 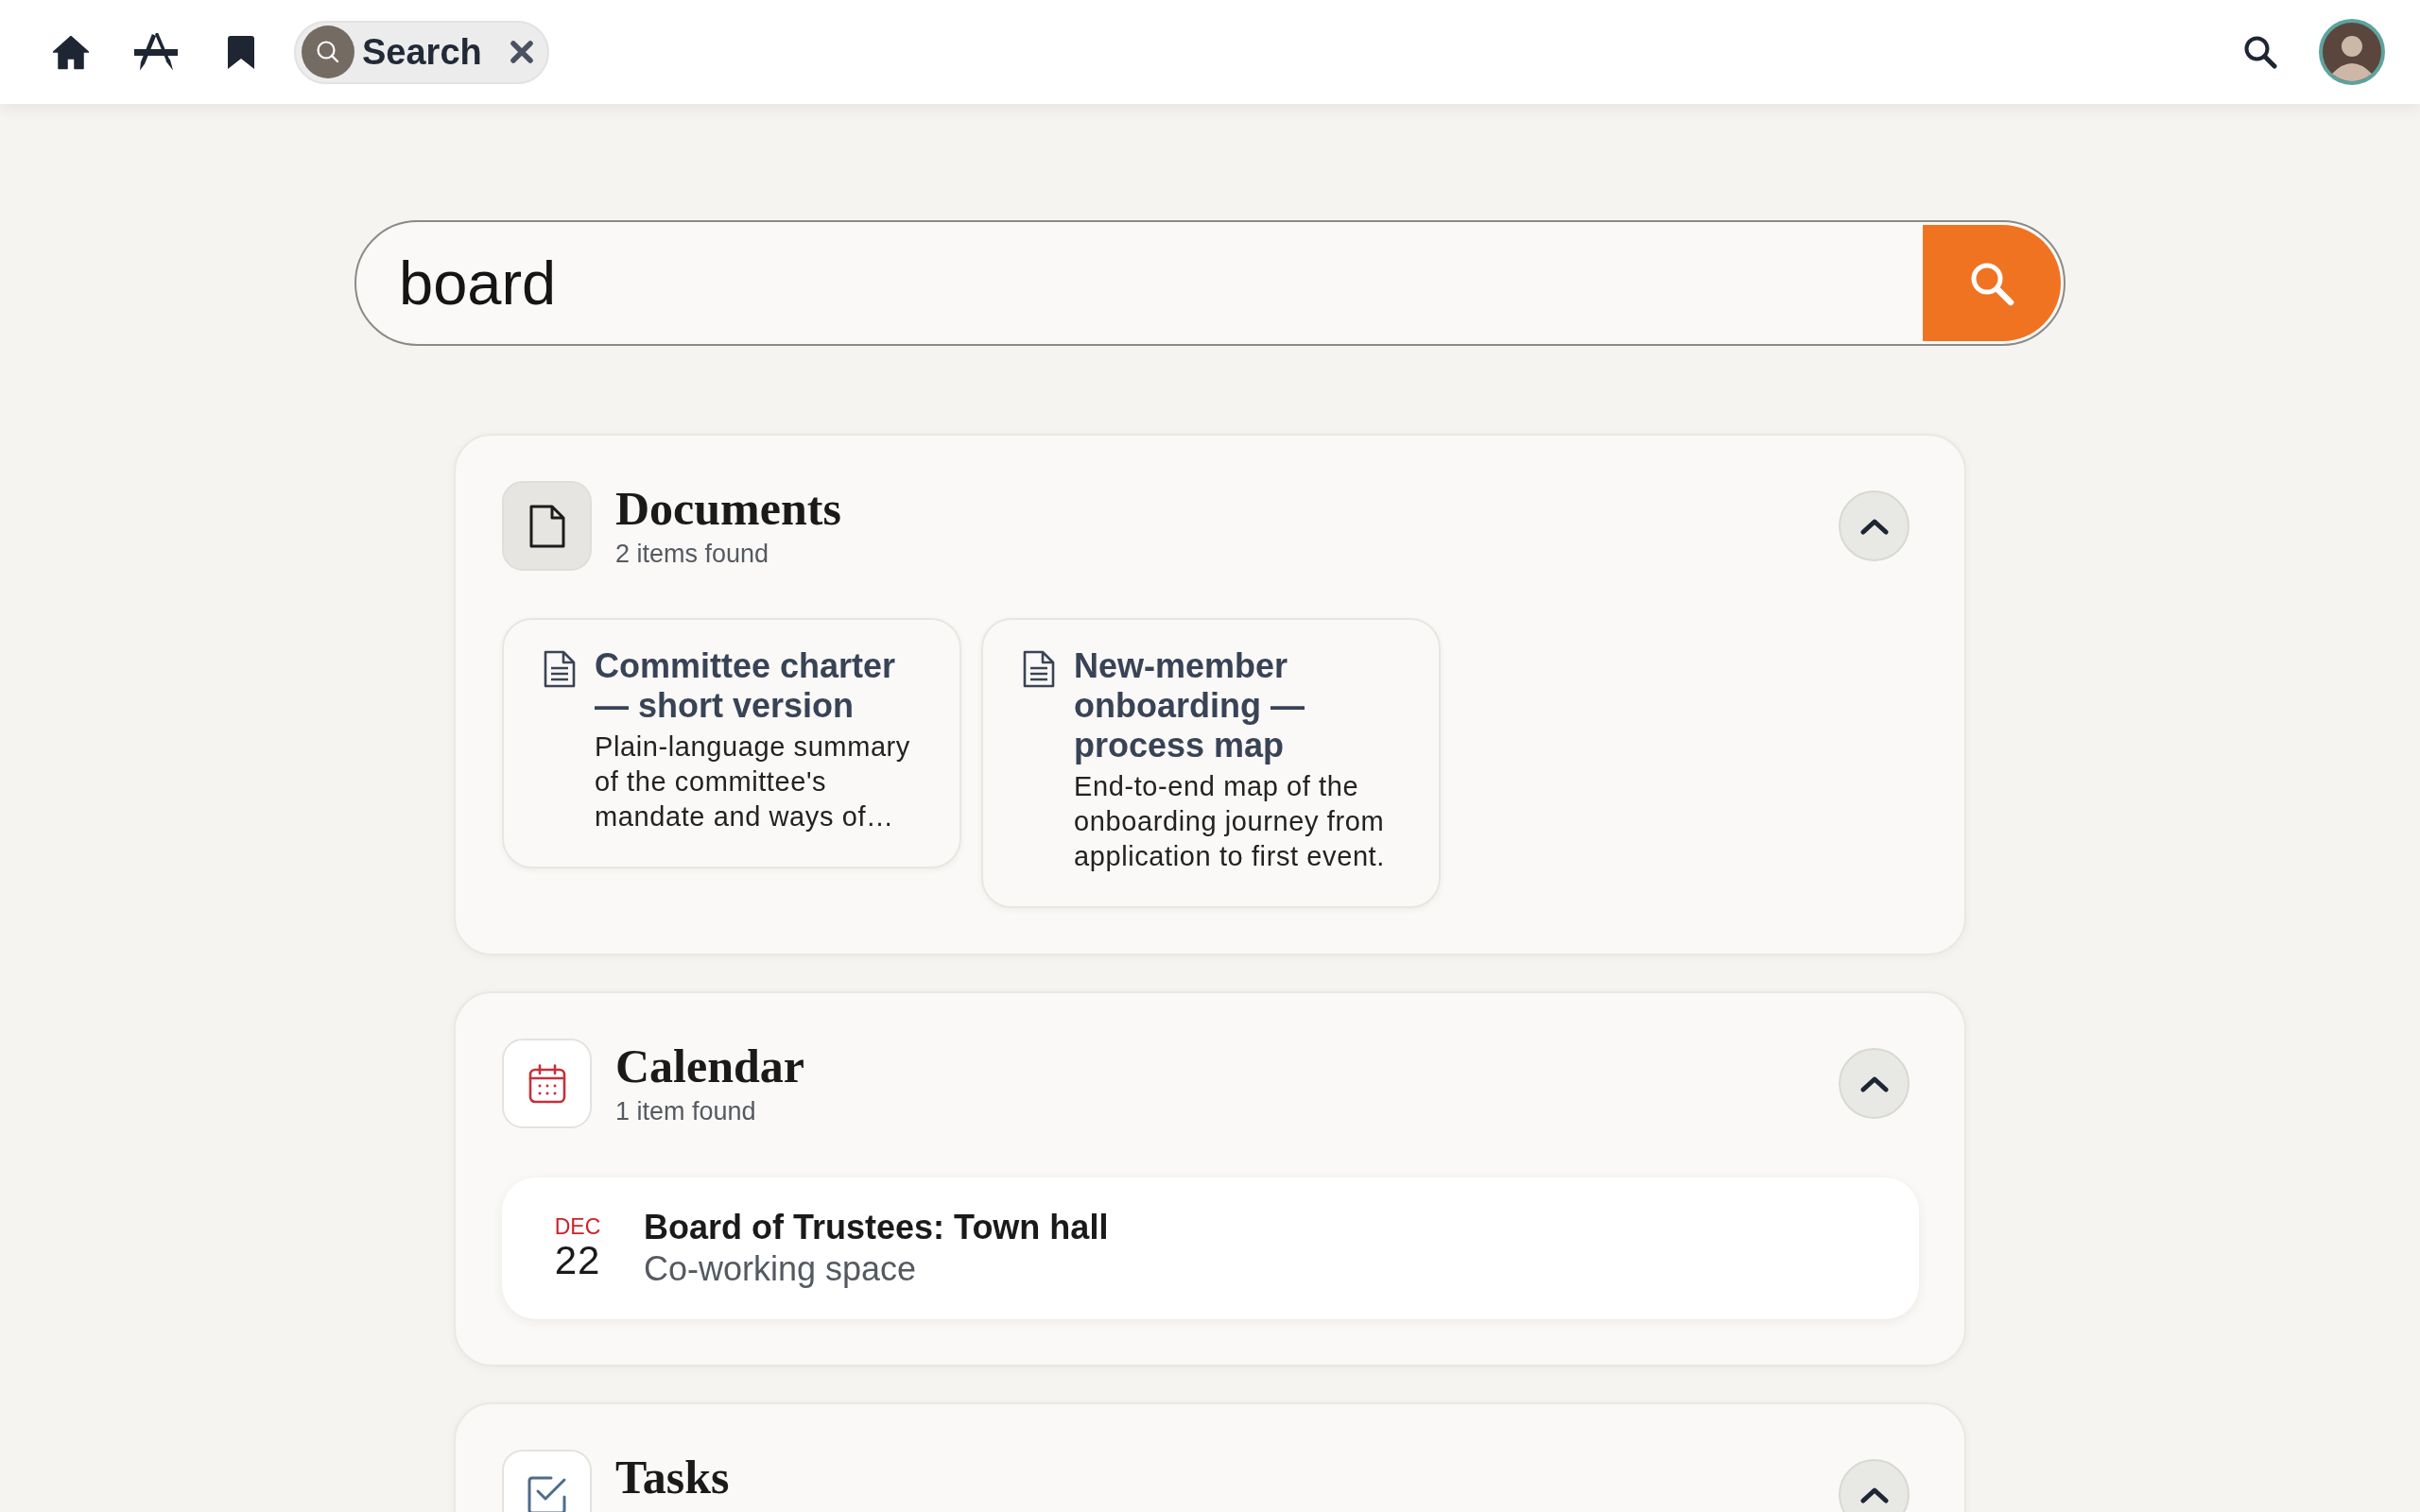 What do you see at coordinates (521, 52) in the screenshot?
I see `close-icon` at bounding box center [521, 52].